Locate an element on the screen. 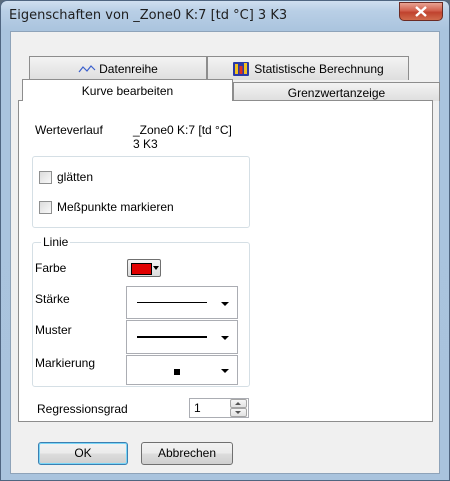  regression-label: Regressionsgrad is located at coordinates (82, 409).